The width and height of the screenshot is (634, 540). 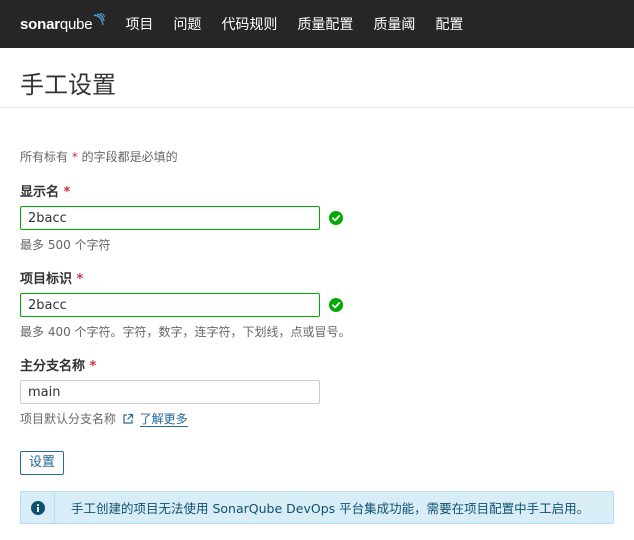 I want to click on nav-quality-profiles: 质量配置, so click(x=325, y=24).